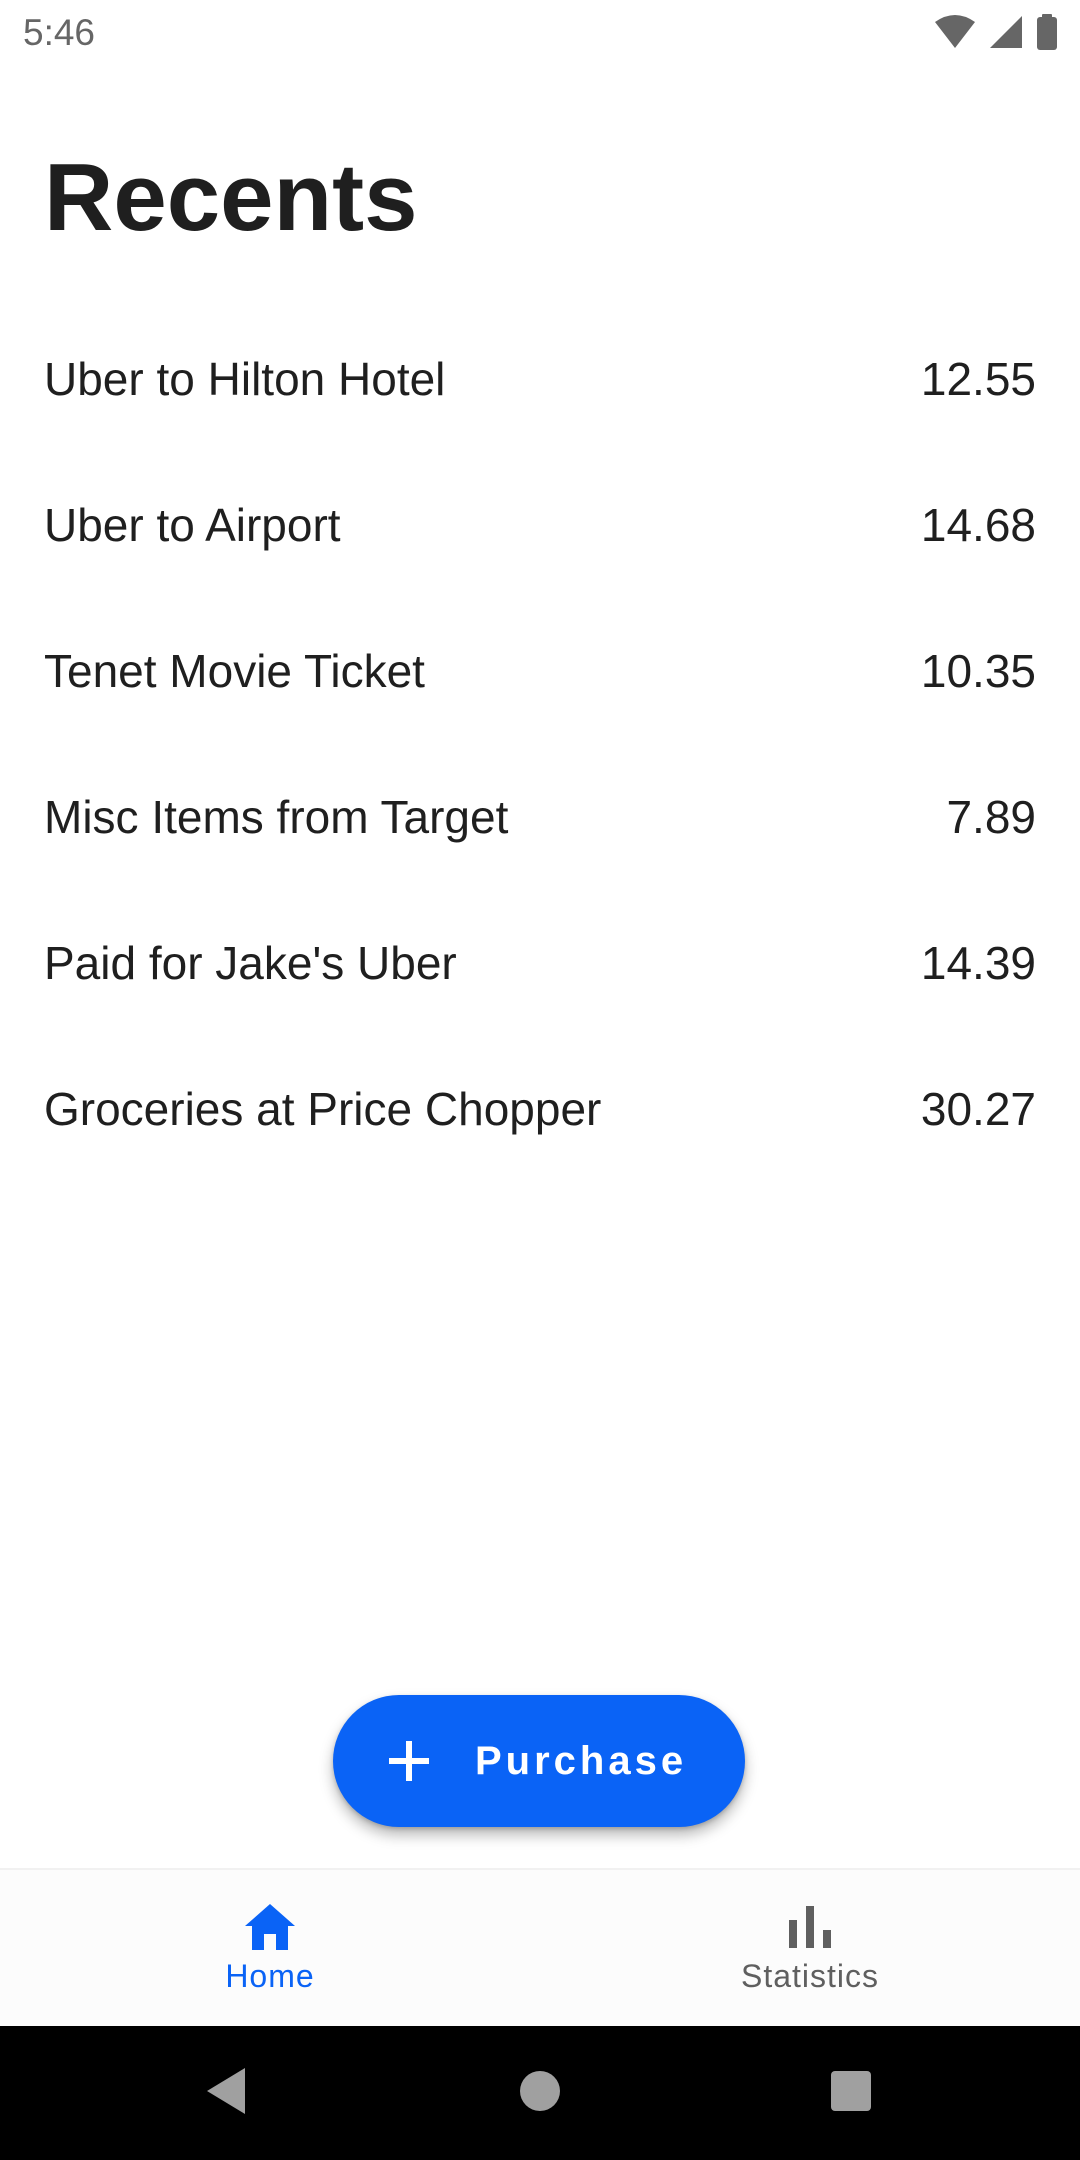 This screenshot has width=1080, height=2160. Describe the element at coordinates (409, 1761) in the screenshot. I see `plus-icon` at that location.